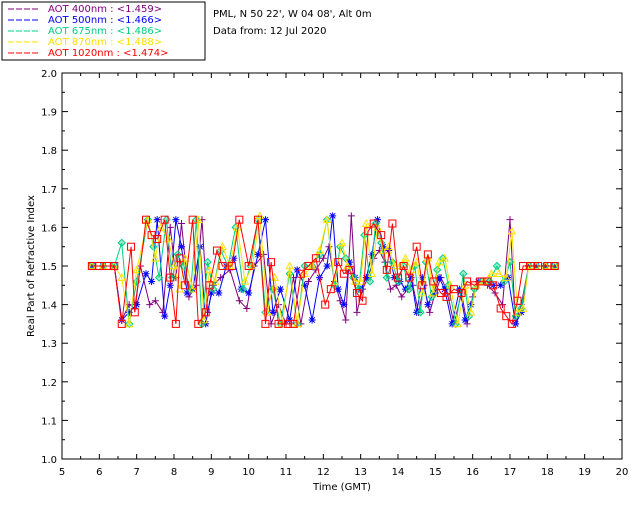 The width and height of the screenshot is (640, 512). Describe the element at coordinates (360, 472) in the screenshot. I see `x-tick-label: 13` at that location.